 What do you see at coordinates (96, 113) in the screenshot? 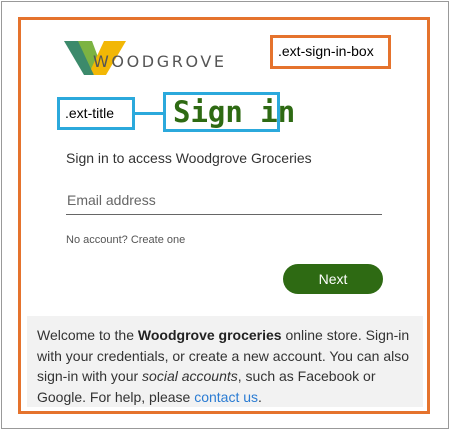
I see `title-annotation: .ext-title` at bounding box center [96, 113].